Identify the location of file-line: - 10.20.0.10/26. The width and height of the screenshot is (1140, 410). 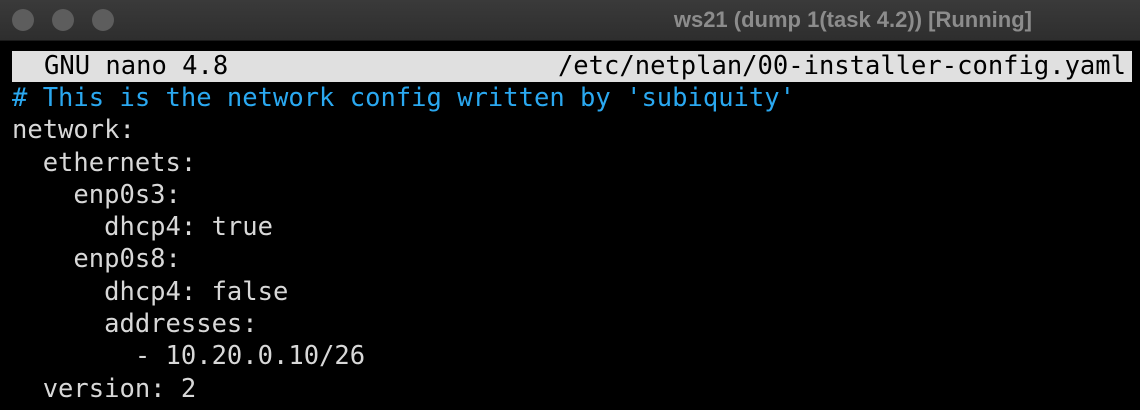
(572, 356).